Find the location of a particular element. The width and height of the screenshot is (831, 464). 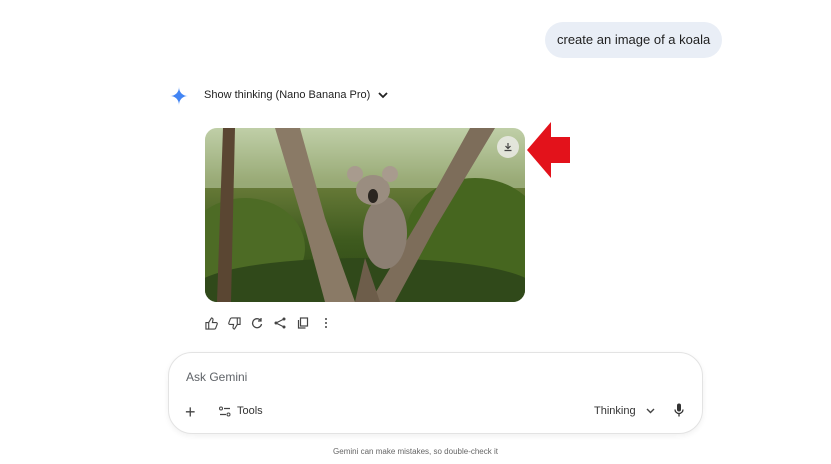

koala-picture is located at coordinates (365, 215).